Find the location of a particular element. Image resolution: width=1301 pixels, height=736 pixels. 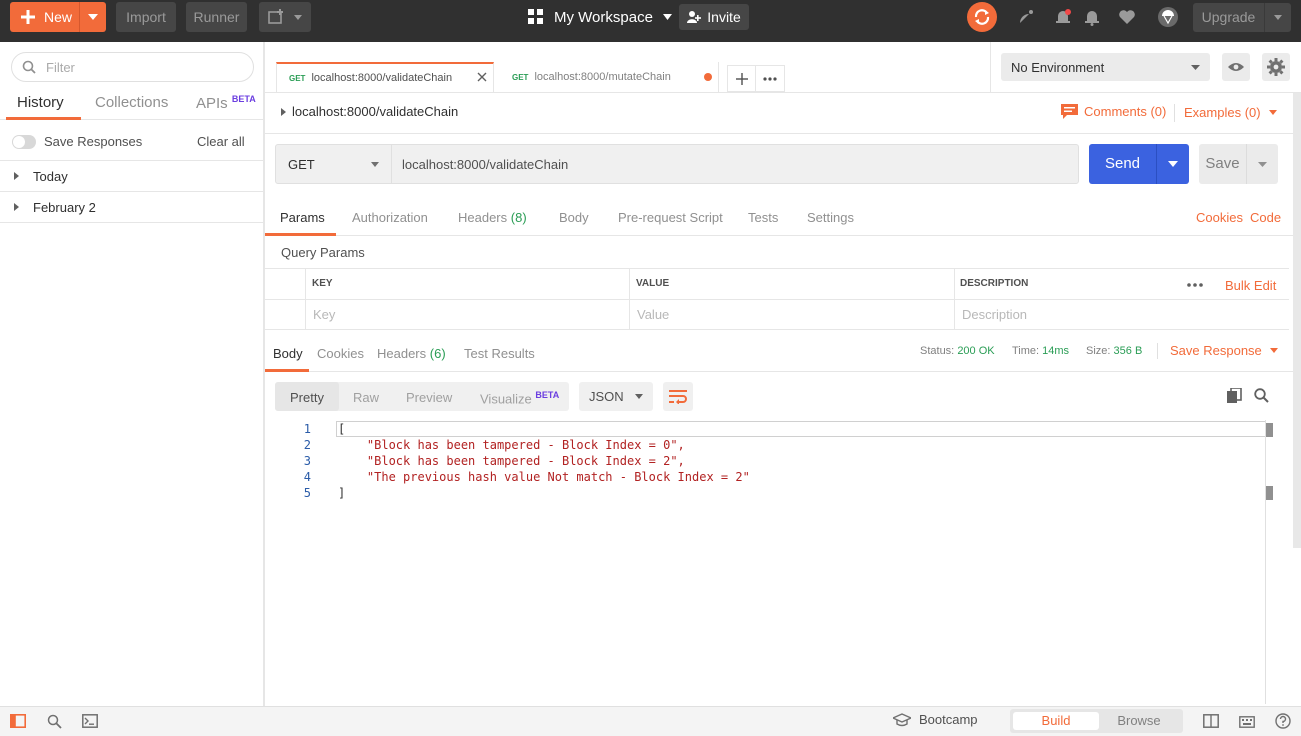

add-tab-icon is located at coordinates (742, 78).